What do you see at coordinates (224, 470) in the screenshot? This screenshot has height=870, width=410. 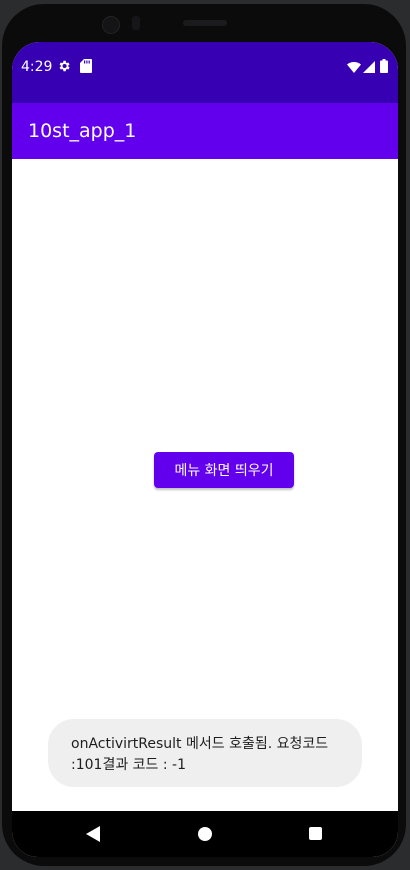 I see `show-menu-button: 메뉴 화면 띄우기` at bounding box center [224, 470].